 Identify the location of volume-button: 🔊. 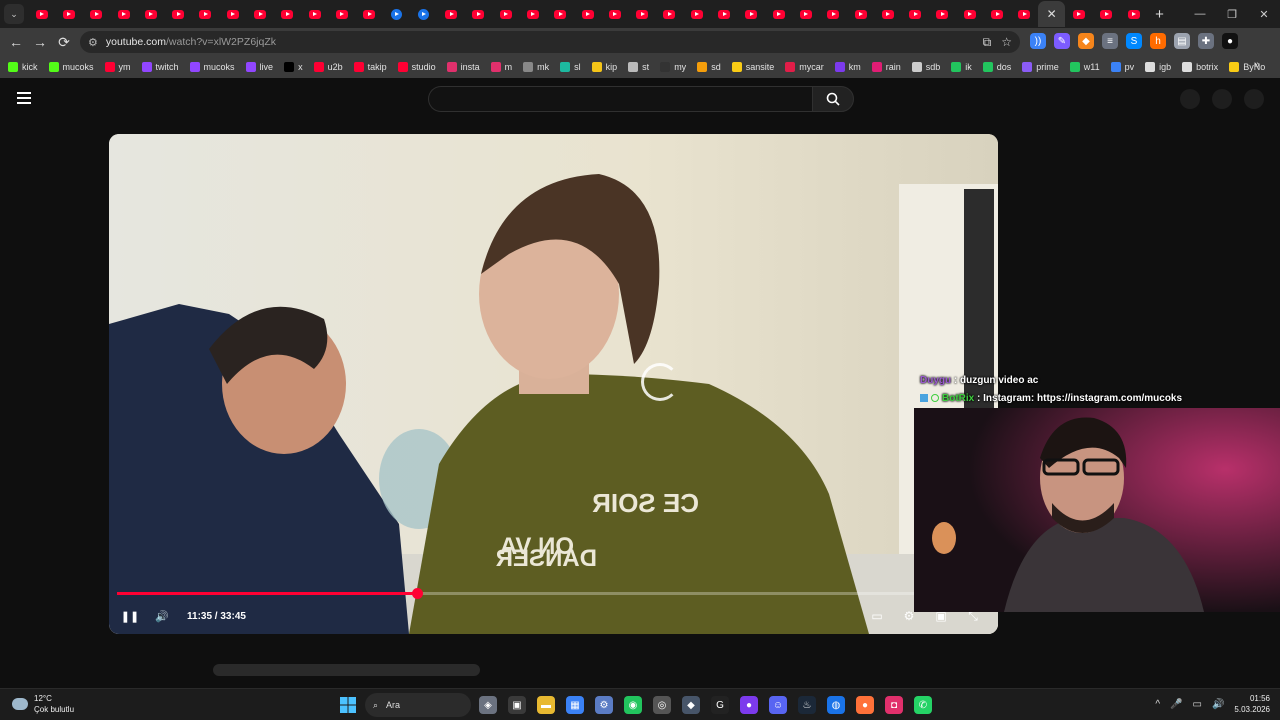
(162, 616).